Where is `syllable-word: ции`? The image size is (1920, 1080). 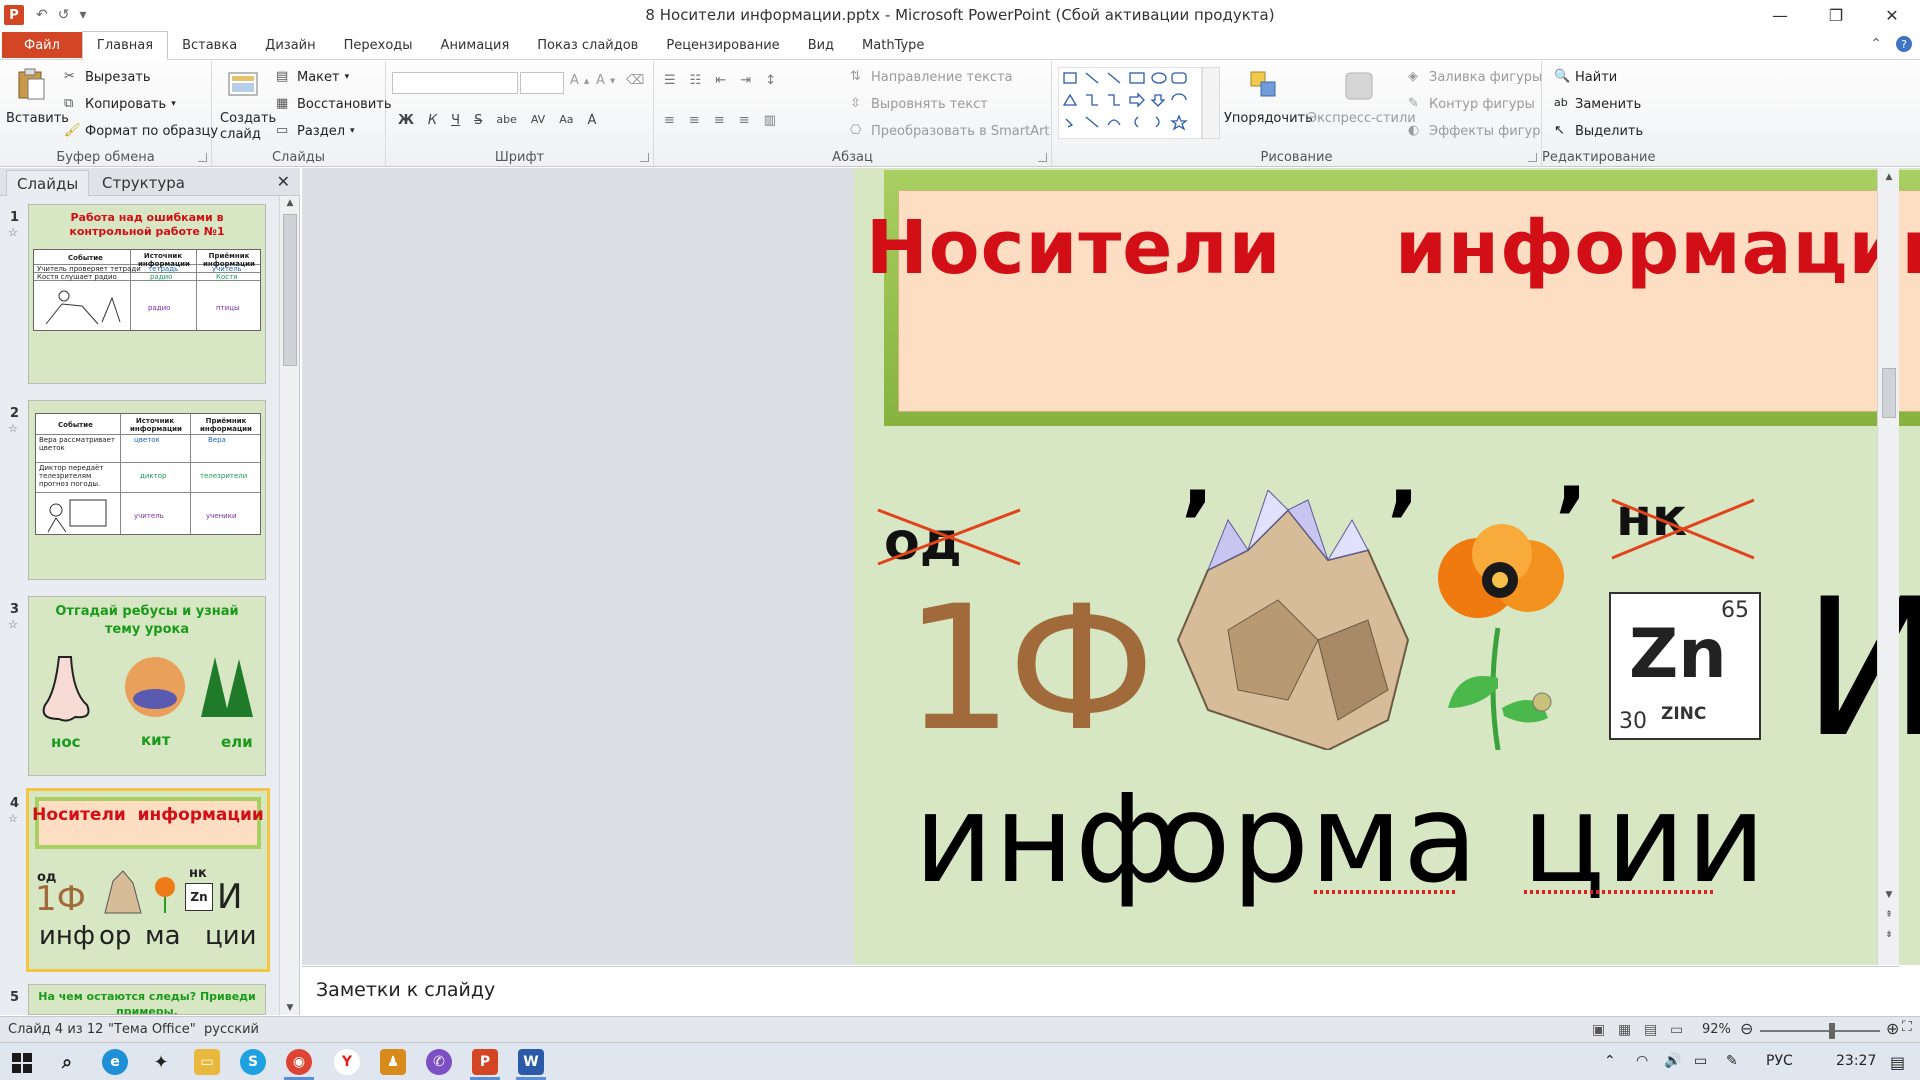 syllable-word: ции is located at coordinates (1644, 839).